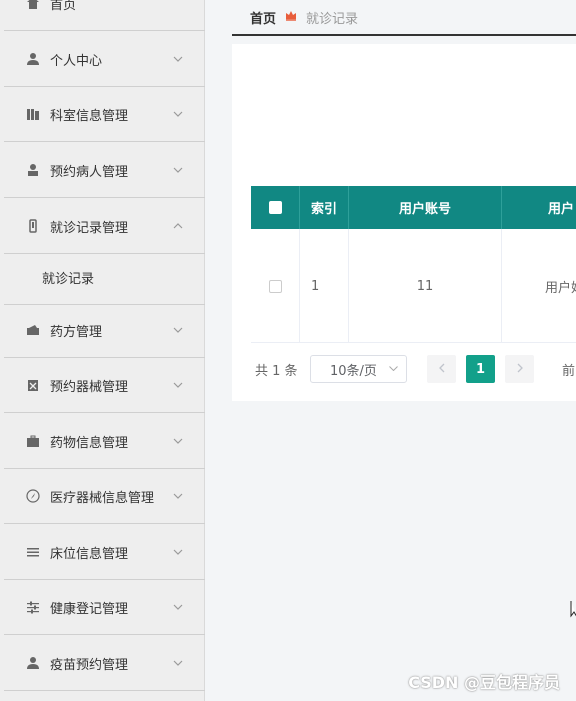 The width and height of the screenshot is (576, 701). What do you see at coordinates (33, 59) in the screenshot?
I see `user-icon` at bounding box center [33, 59].